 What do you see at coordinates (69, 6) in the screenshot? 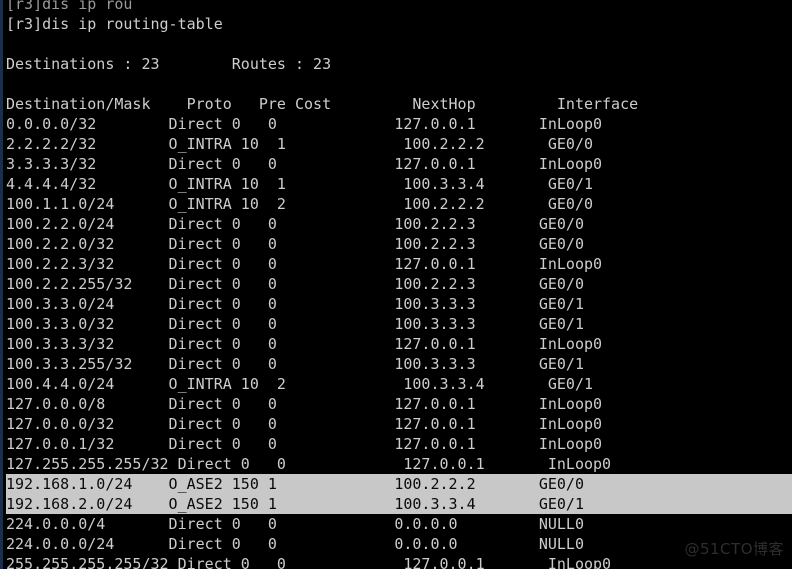
I see `scrollback-partial-line: [r3]dis ip rou` at bounding box center [69, 6].